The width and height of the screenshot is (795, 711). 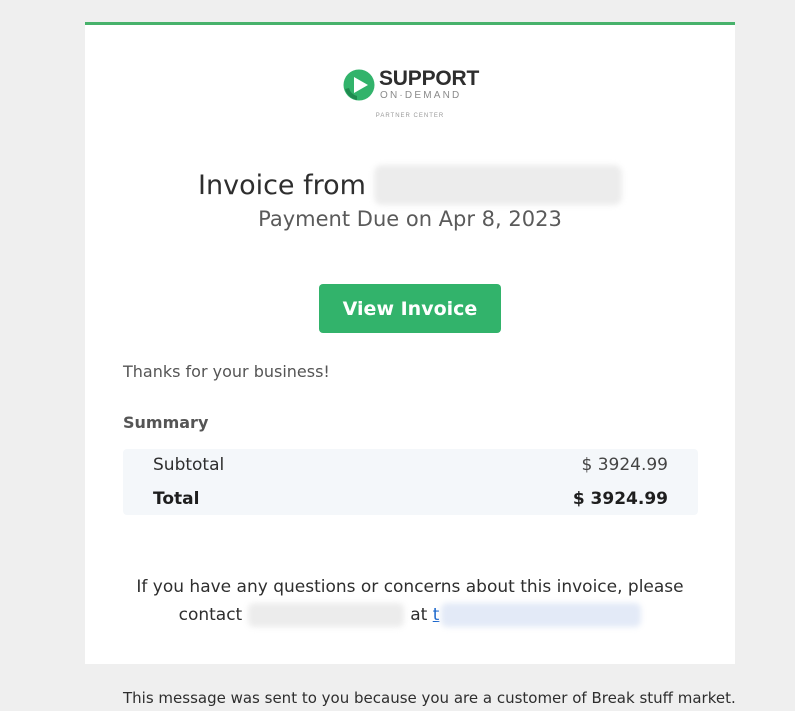 I want to click on payment-due-text: Payment Due on Apr 8, 2023, so click(x=410, y=219).